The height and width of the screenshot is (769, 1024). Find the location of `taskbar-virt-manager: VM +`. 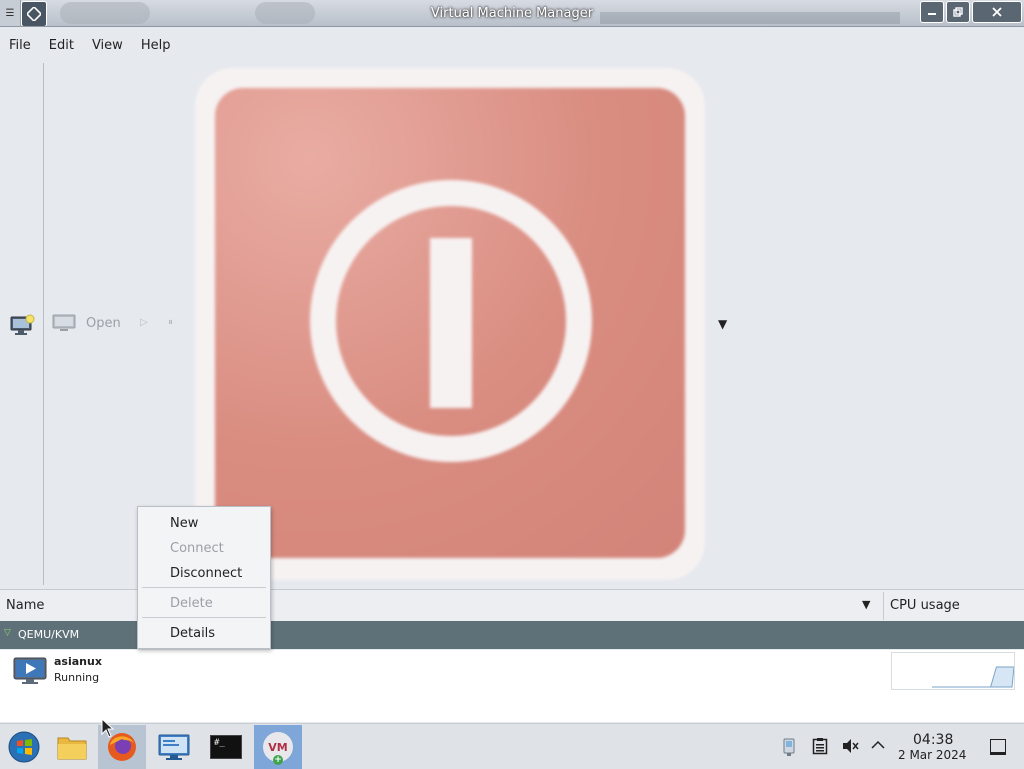

taskbar-virt-manager: VM + is located at coordinates (278, 747).